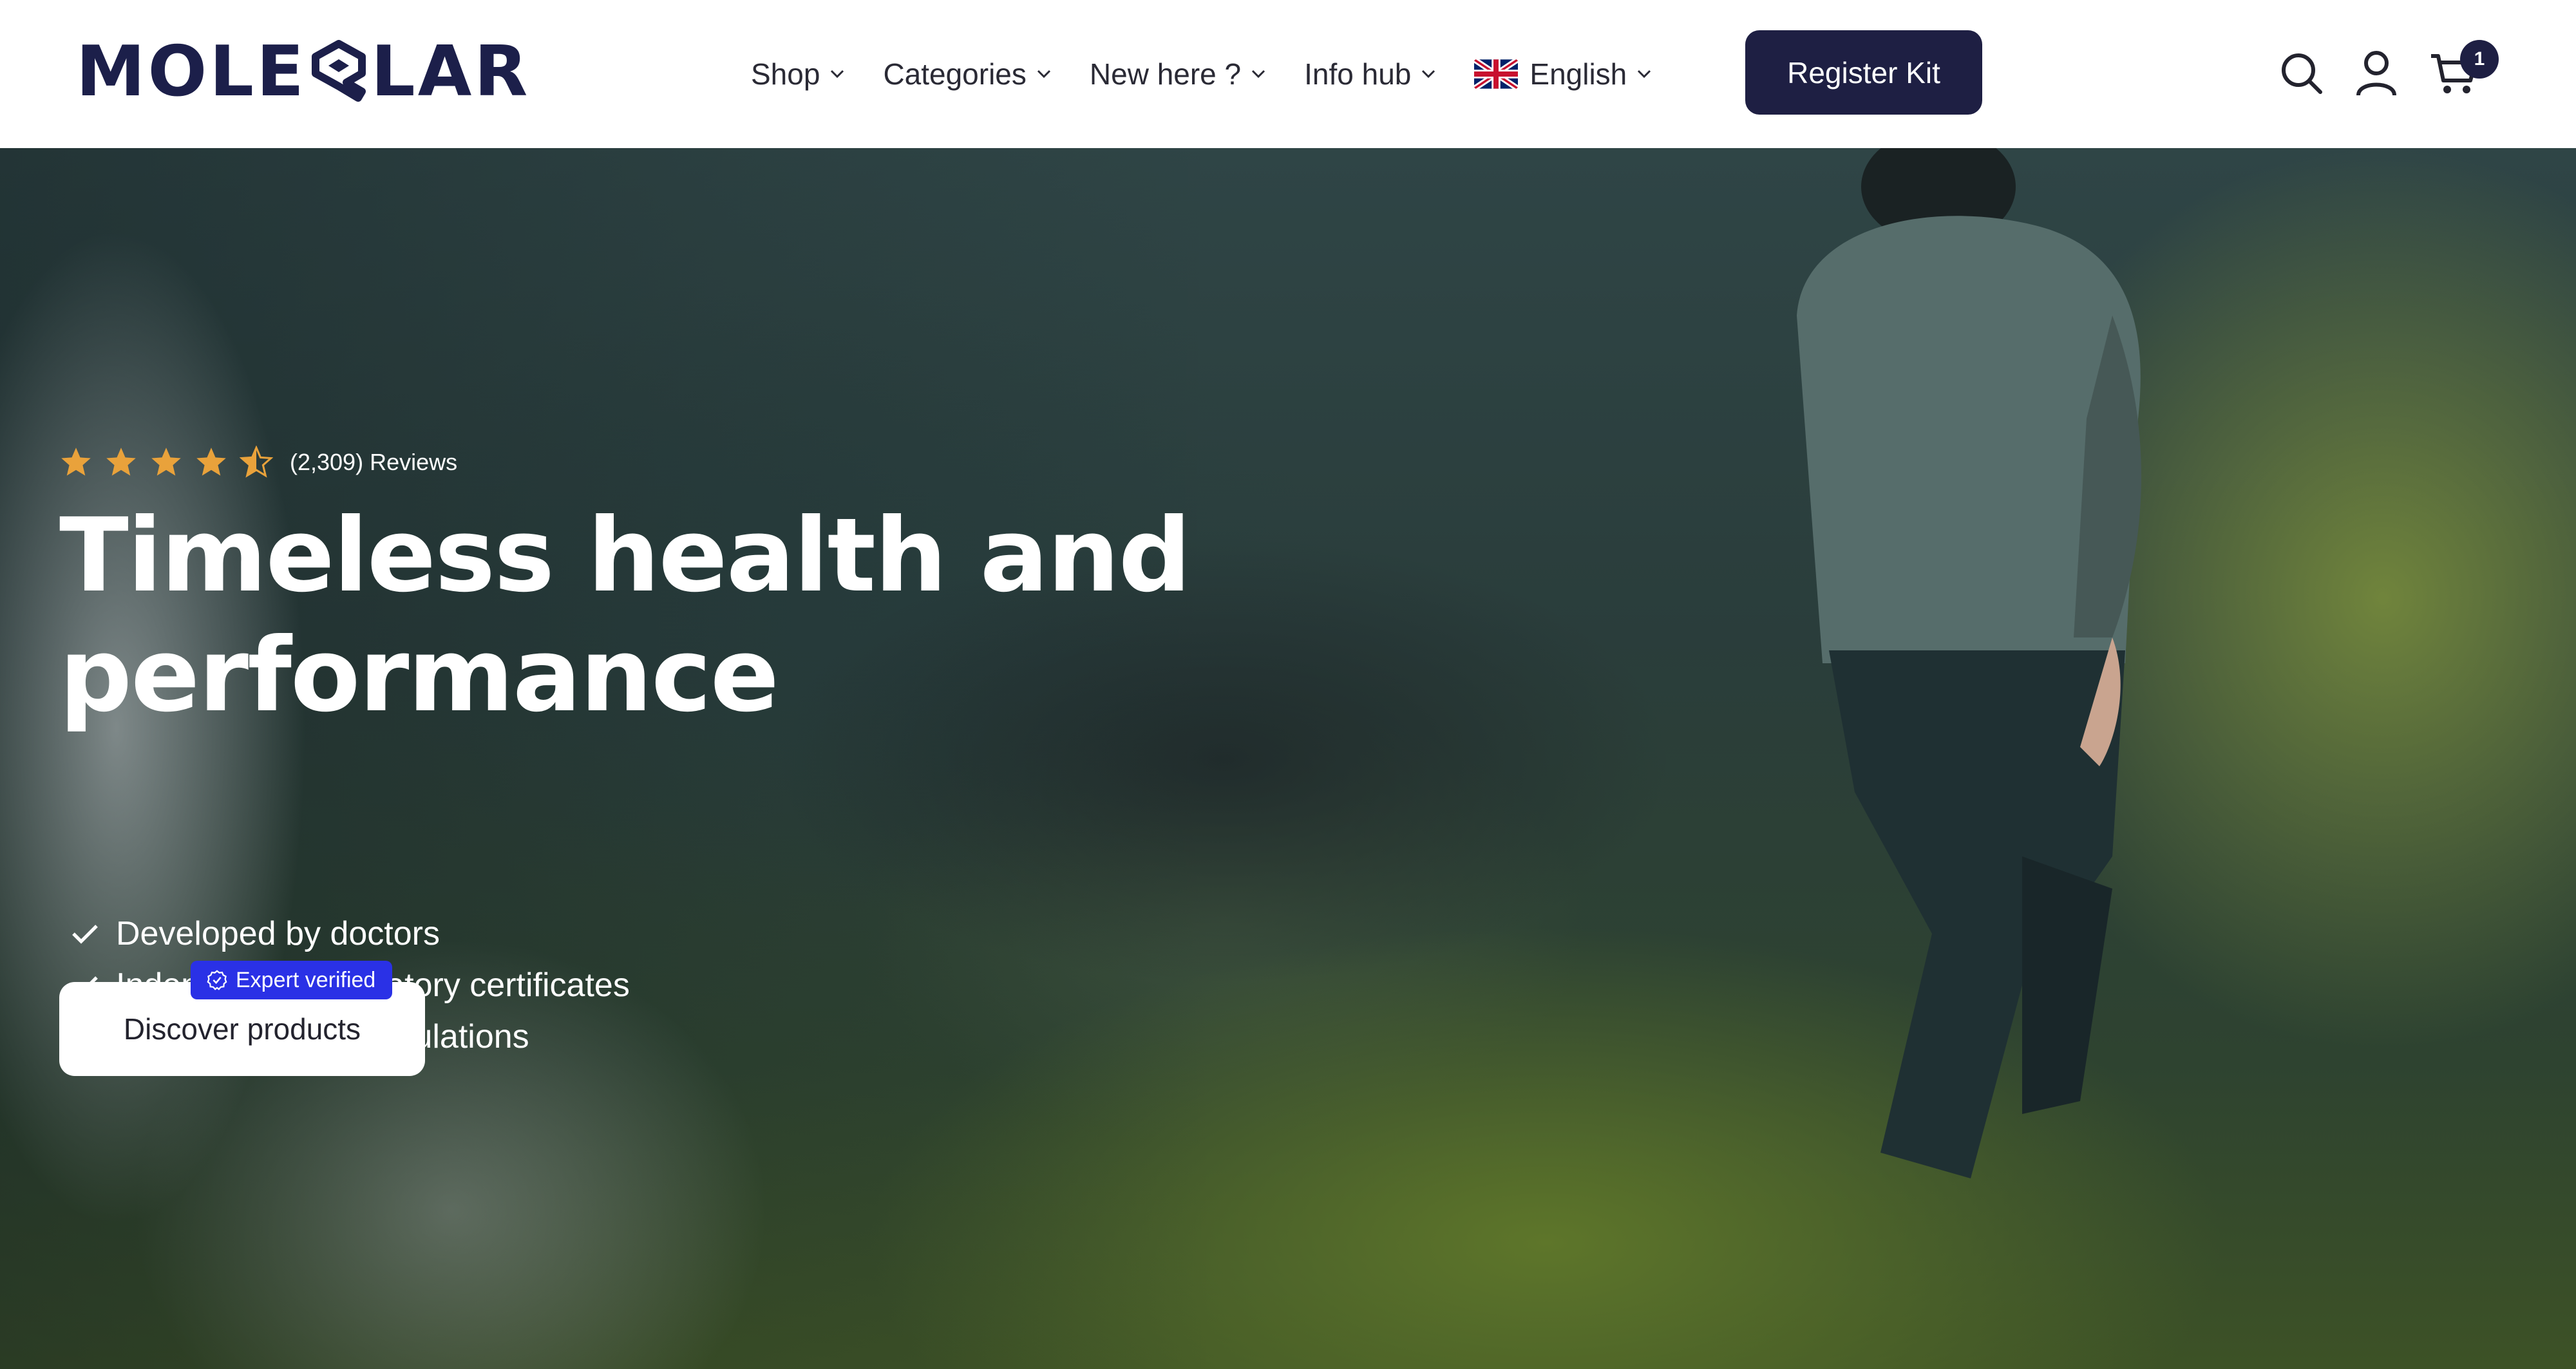  Describe the element at coordinates (217, 980) in the screenshot. I see `verified-seal-icon` at that location.